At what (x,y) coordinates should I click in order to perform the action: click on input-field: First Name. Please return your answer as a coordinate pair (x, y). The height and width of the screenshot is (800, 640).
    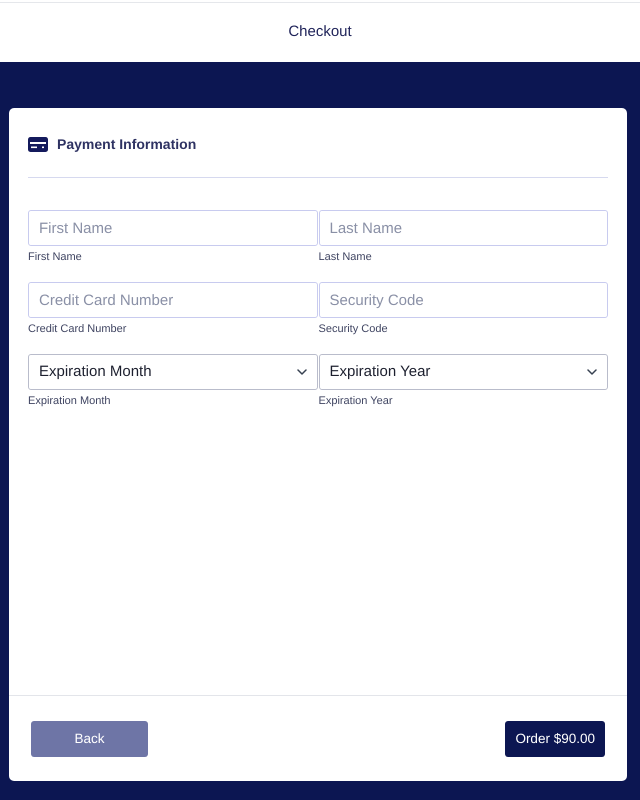
    Looking at the image, I should click on (173, 228).